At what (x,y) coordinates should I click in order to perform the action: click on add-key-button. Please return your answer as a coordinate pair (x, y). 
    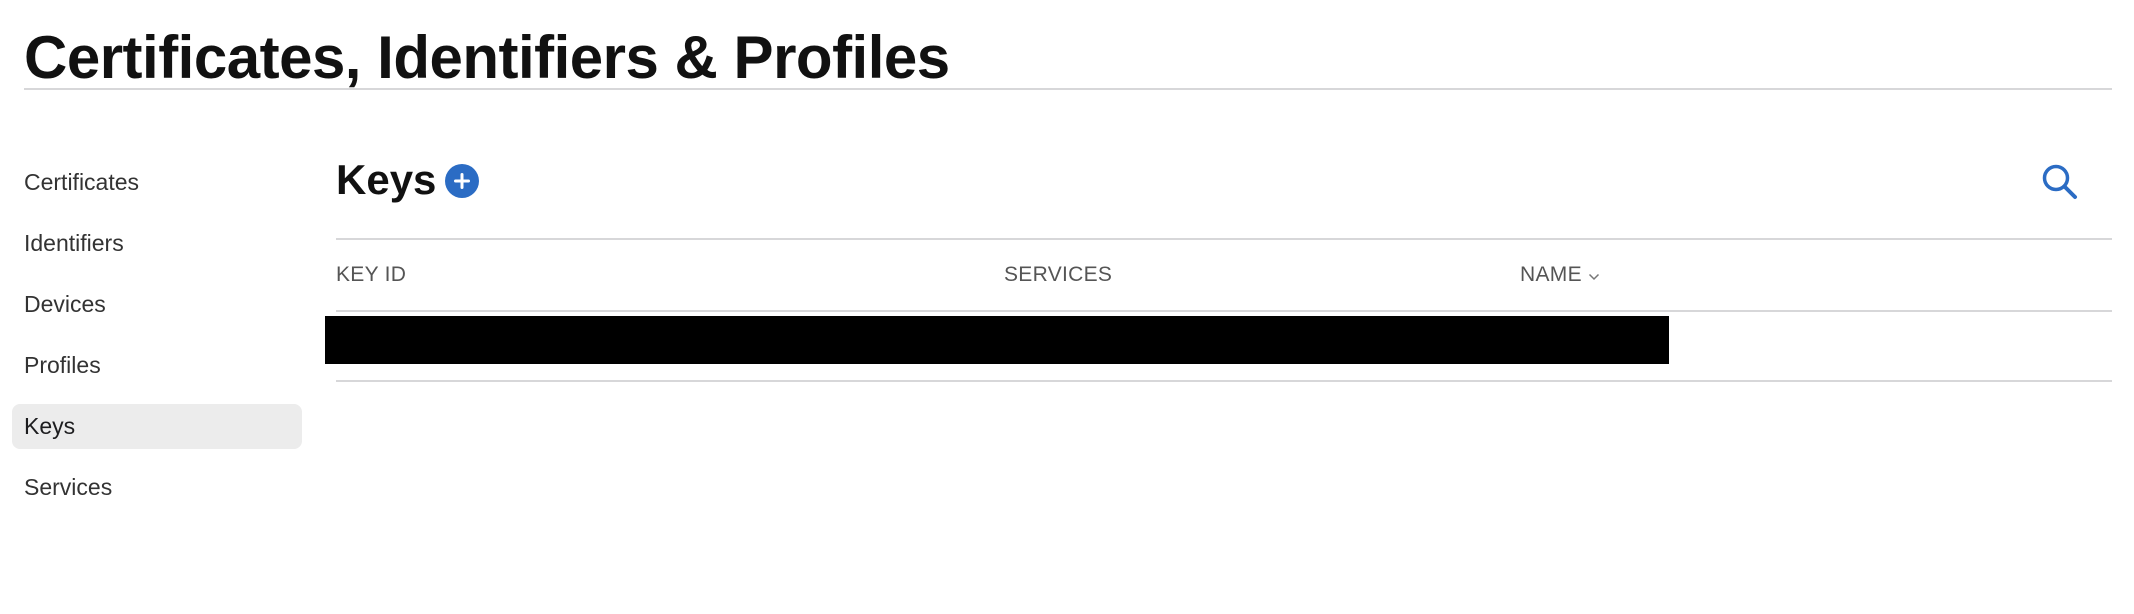
    Looking at the image, I should click on (462, 181).